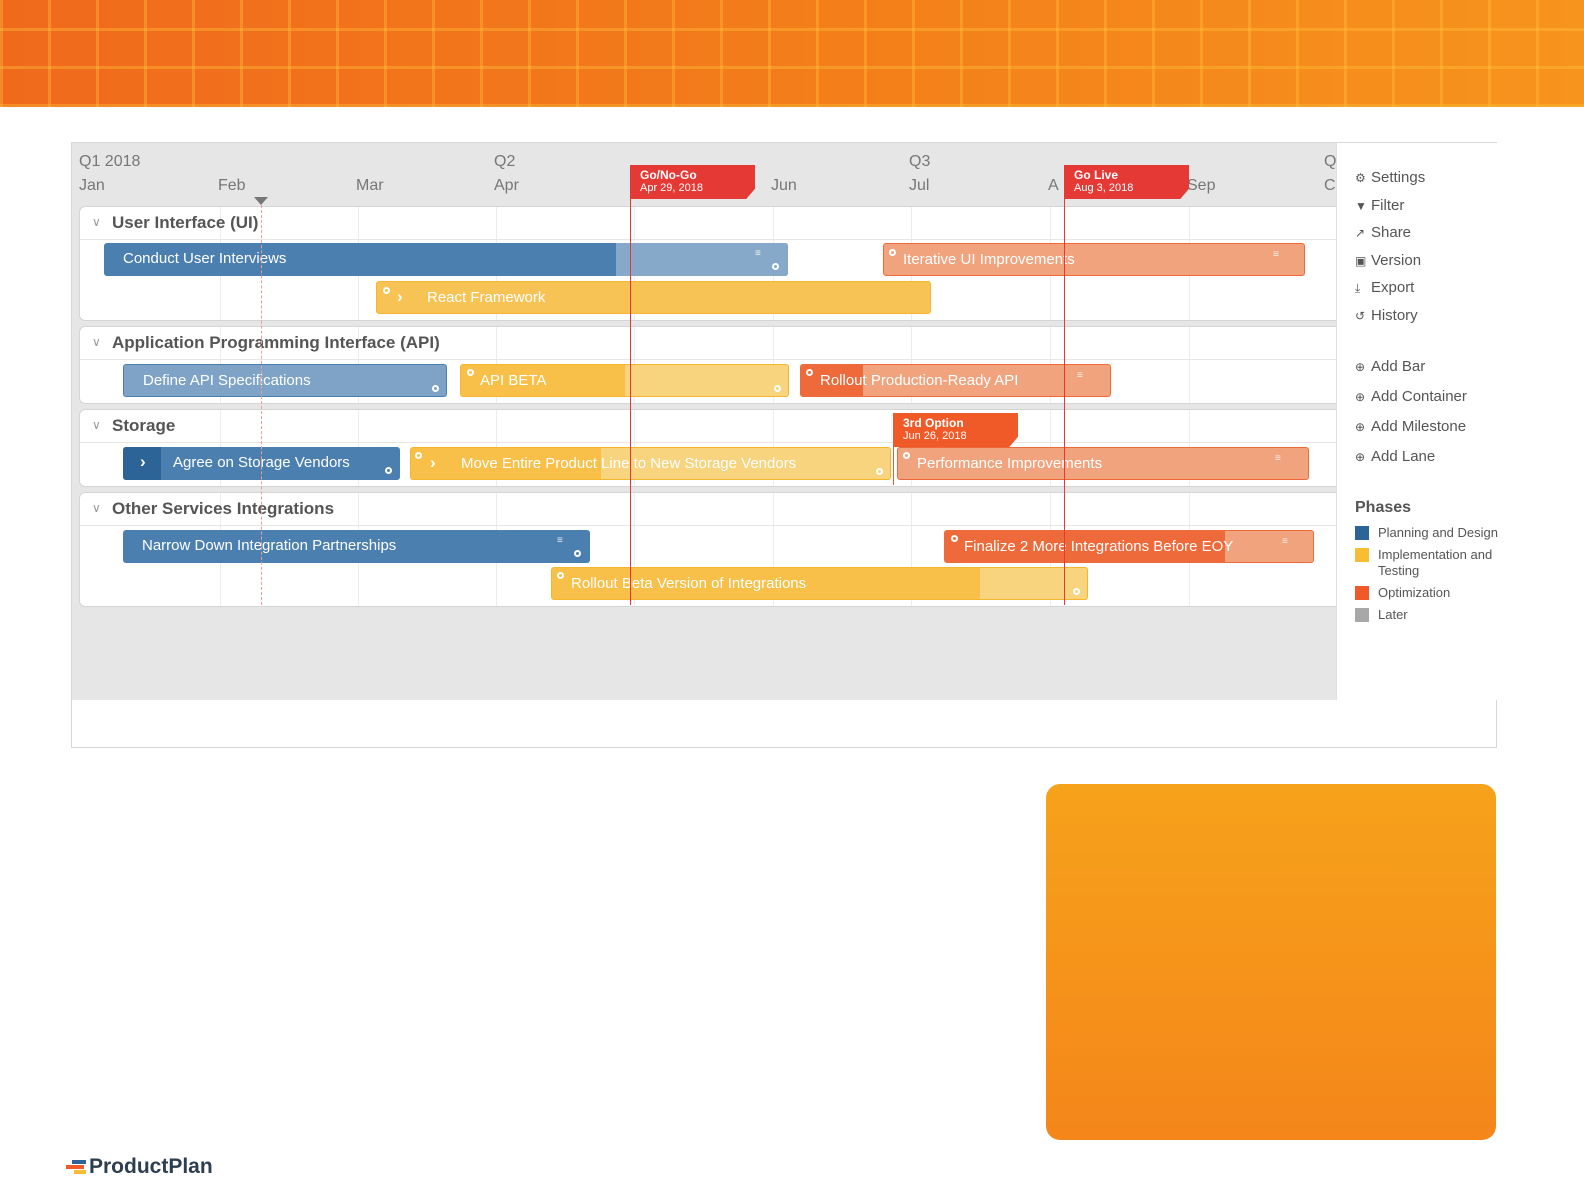 Image resolution: width=1584 pixels, height=1197 pixels. What do you see at coordinates (653, 297) in the screenshot?
I see `bar-react-framework: › React Framework` at bounding box center [653, 297].